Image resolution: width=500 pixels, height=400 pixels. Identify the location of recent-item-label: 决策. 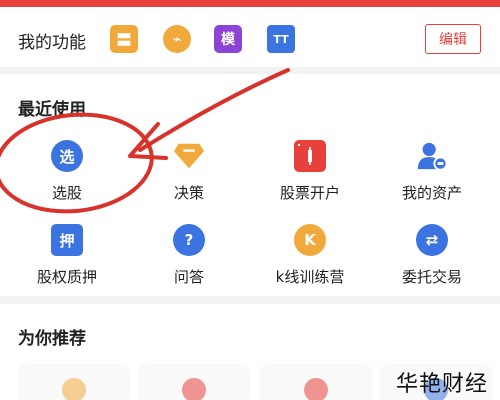
(188, 193).